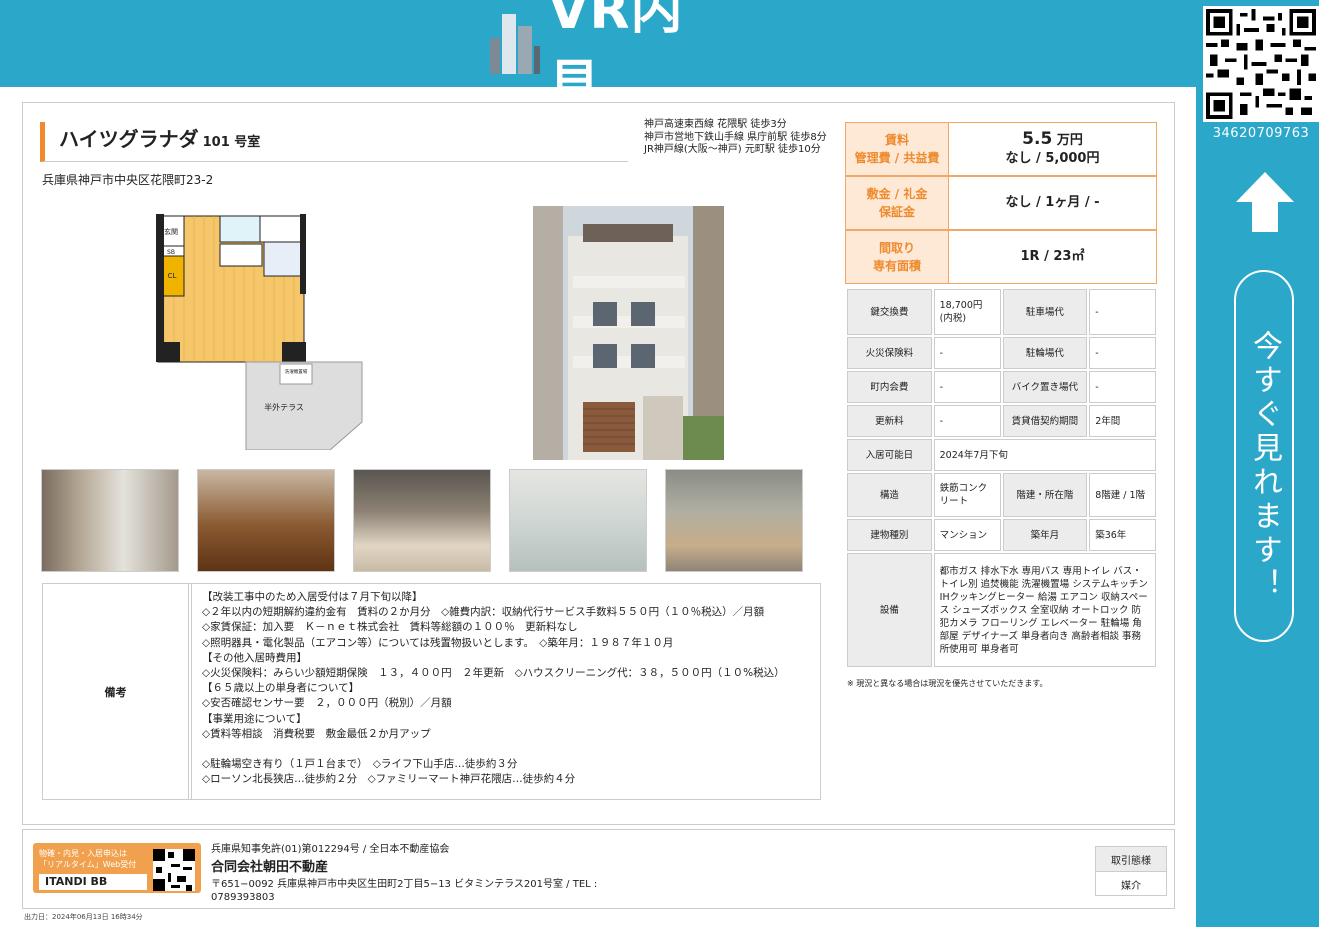 The width and height of the screenshot is (1319, 927). Describe the element at coordinates (897, 158) in the screenshot. I see `fee-label: 管理費 / 共益費` at that location.